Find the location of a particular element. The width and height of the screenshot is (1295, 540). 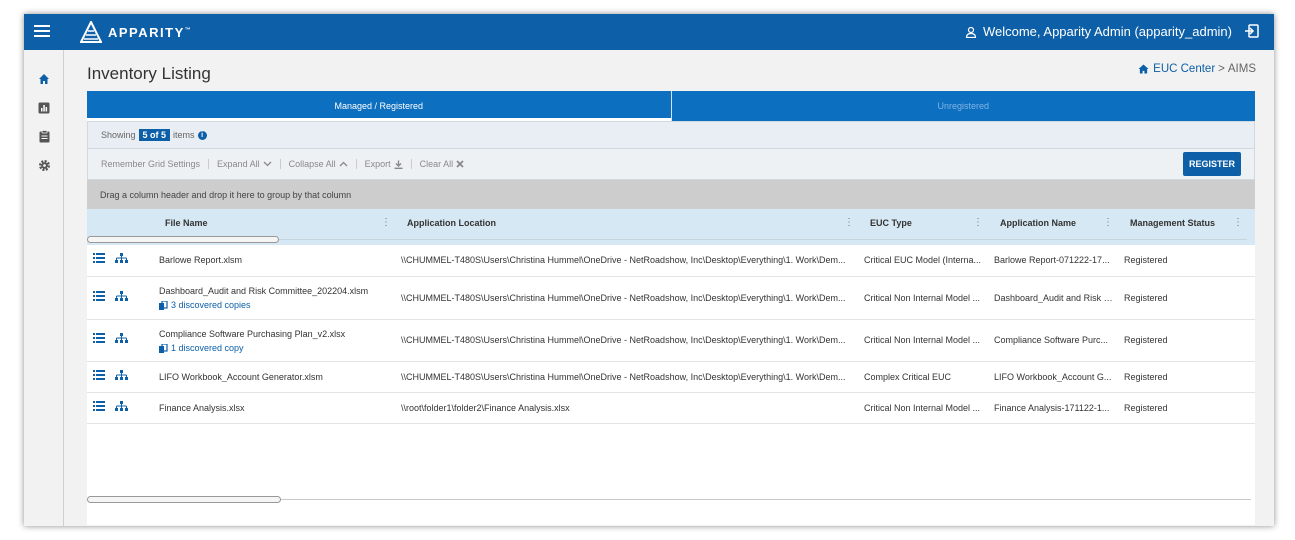

column-header-application-location: Application Location is located at coordinates (451, 222).